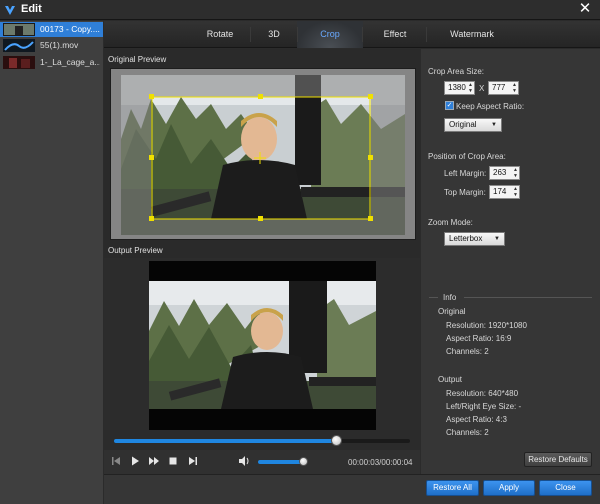  I want to click on stop-icon, so click(173, 461).